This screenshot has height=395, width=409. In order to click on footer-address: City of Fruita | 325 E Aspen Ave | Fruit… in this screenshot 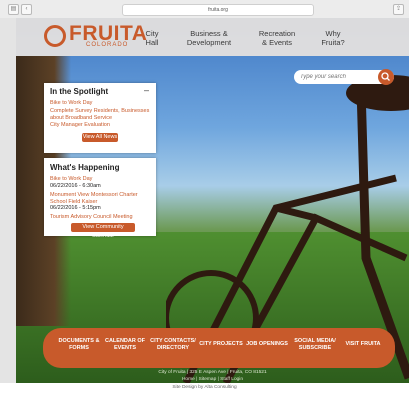, I will do `click(212, 372)`.